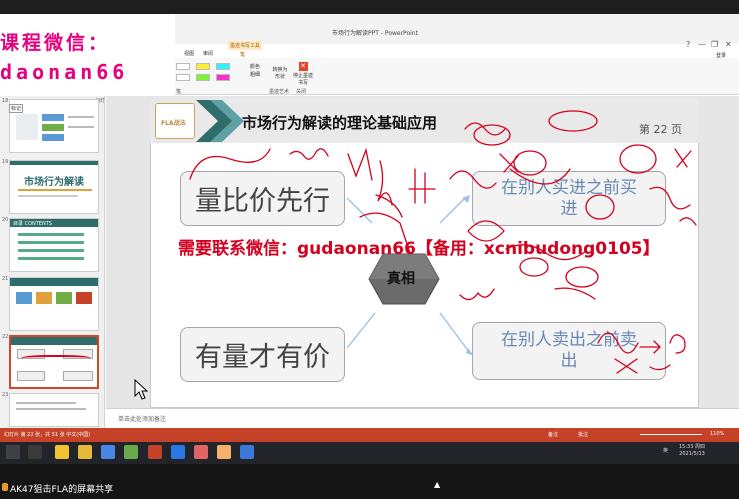 The image size is (739, 499). What do you see at coordinates (255, 66) in the screenshot?
I see `pen-color-button: 颜色` at bounding box center [255, 66].